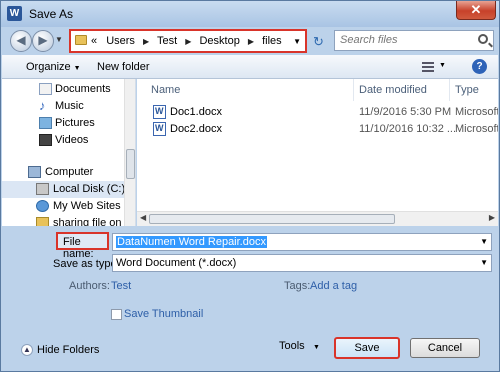 The image size is (500, 372). I want to click on recent-locations-dropdown-icon: ▼, so click(59, 39).